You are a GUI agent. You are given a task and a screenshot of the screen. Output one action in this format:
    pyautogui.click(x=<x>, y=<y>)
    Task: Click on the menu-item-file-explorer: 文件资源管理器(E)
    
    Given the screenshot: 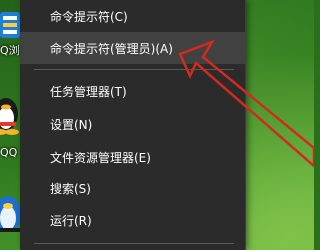 What is the action you would take?
    pyautogui.click(x=133, y=157)
    